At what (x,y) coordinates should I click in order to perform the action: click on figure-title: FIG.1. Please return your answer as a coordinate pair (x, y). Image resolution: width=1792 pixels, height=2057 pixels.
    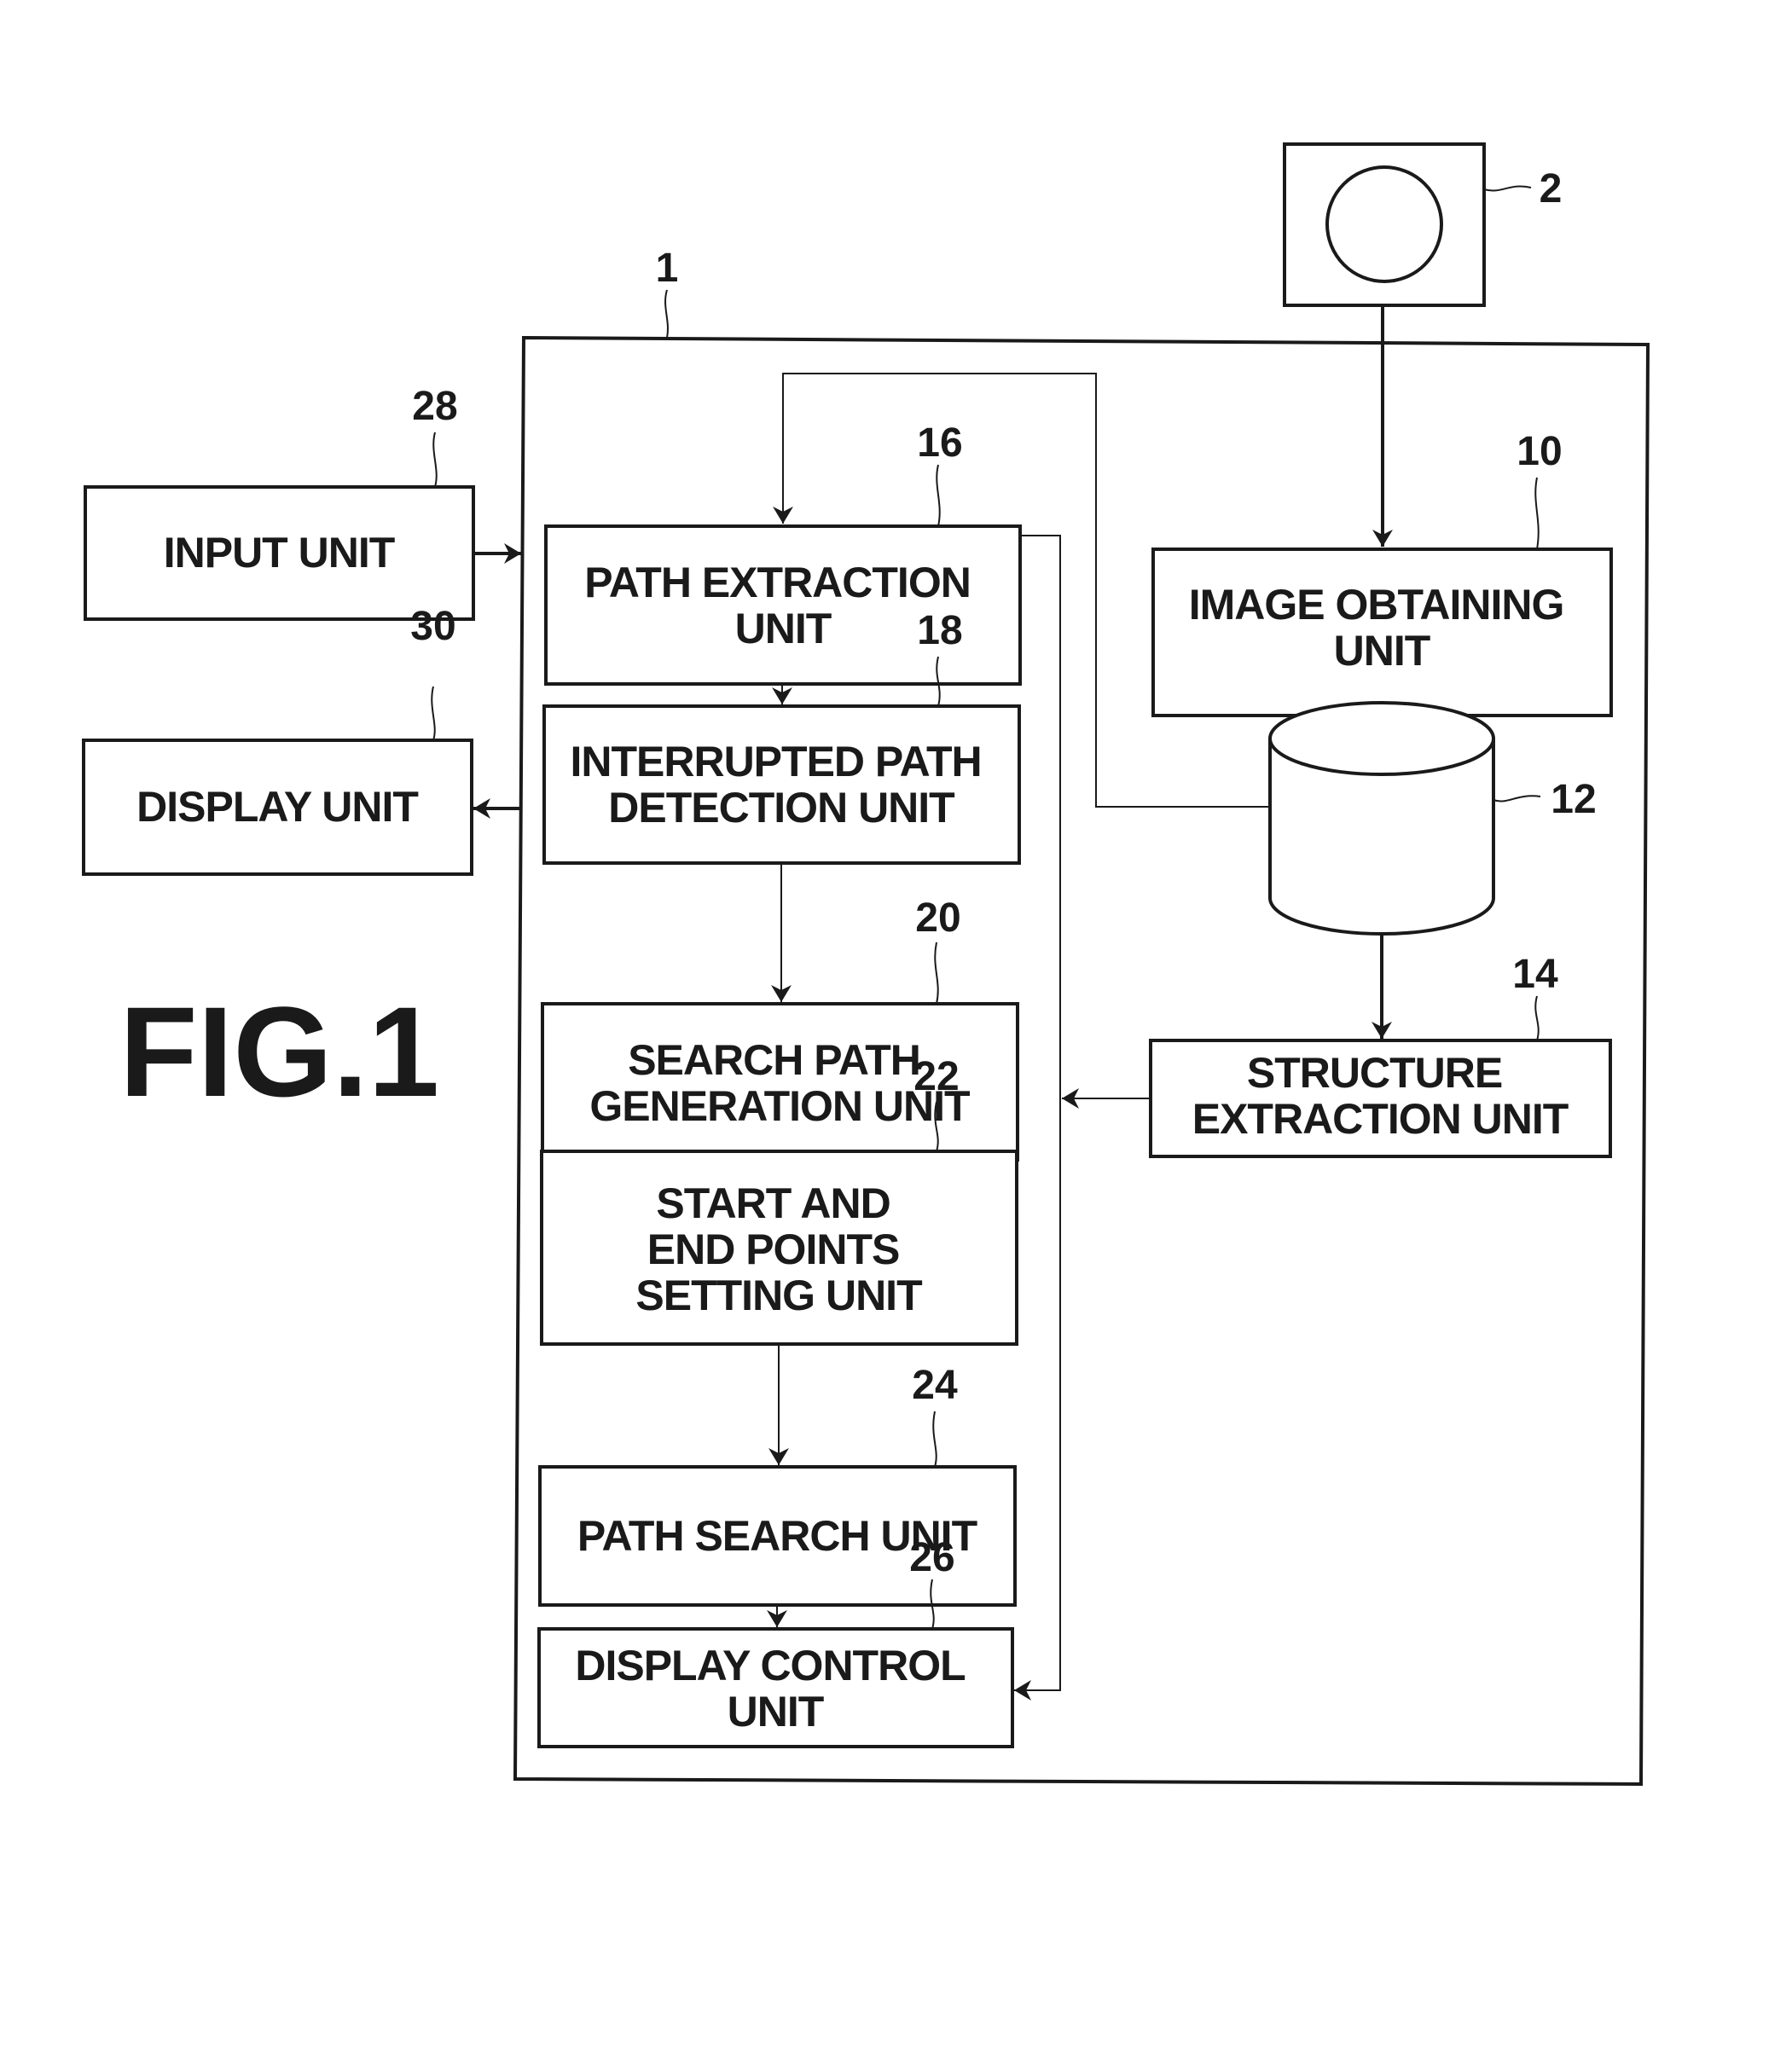
    Looking at the image, I should click on (279, 1051).